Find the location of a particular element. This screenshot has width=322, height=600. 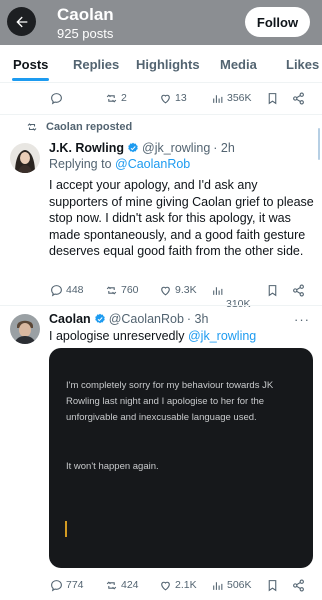

reply-button is located at coordinates (58, 98).